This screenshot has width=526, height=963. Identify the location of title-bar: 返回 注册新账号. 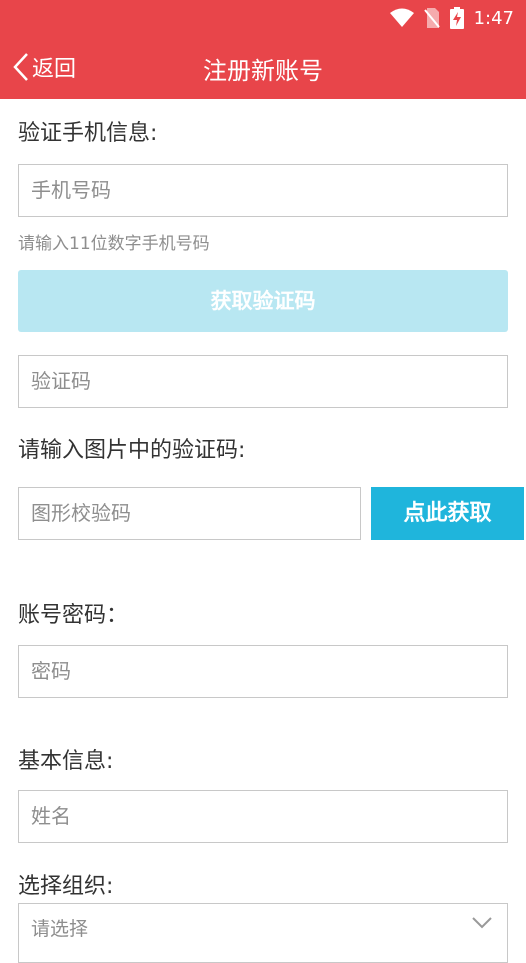
(263, 67).